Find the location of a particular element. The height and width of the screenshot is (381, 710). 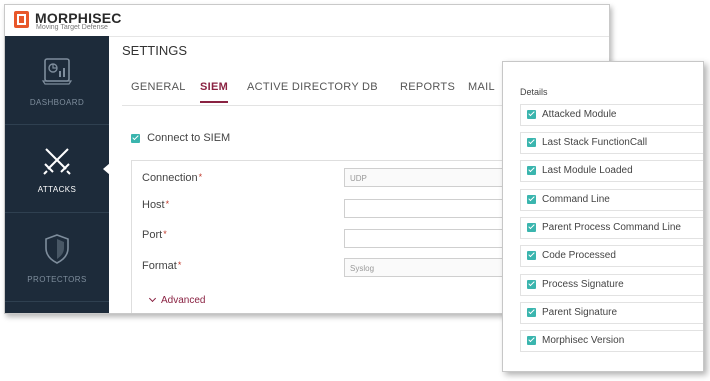

connect-to-siem-label: Connect to SIEM is located at coordinates (189, 138).